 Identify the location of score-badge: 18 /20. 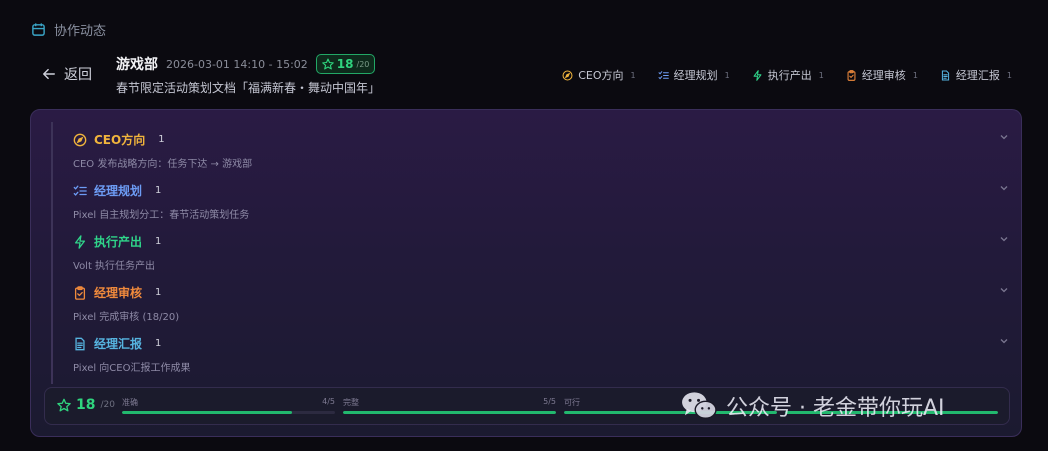
(345, 64).